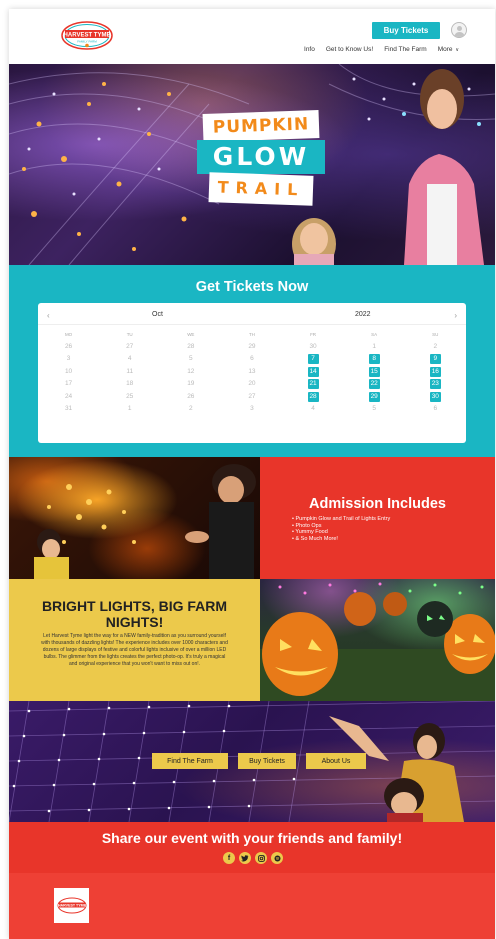 This screenshot has width=496, height=939. I want to click on available-date: 21, so click(313, 384).